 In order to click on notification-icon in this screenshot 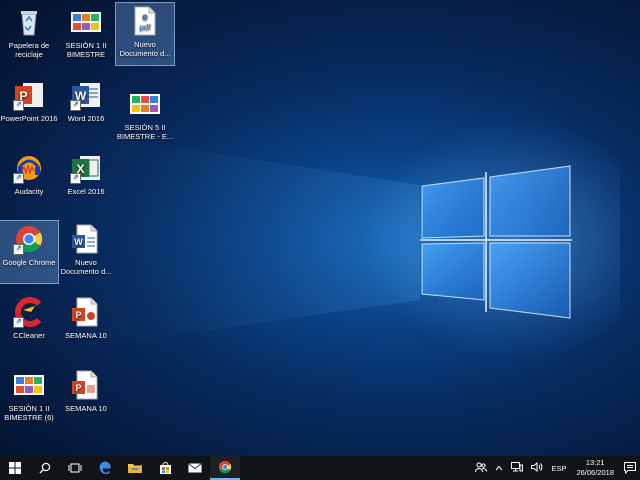, I will do `click(630, 468)`.